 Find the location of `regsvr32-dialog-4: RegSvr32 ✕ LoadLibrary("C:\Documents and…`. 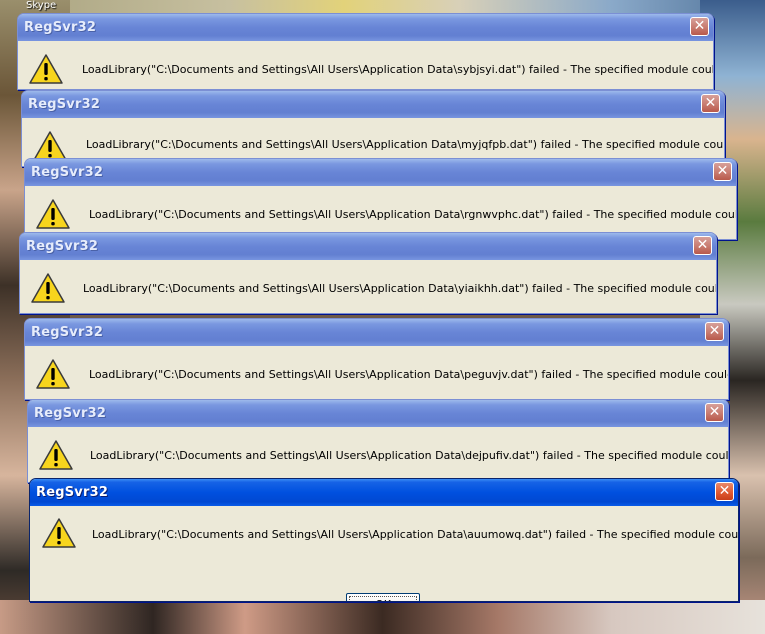

regsvr32-dialog-4: RegSvr32 ✕ LoadLibrary("C:\Documents and… is located at coordinates (368, 273).